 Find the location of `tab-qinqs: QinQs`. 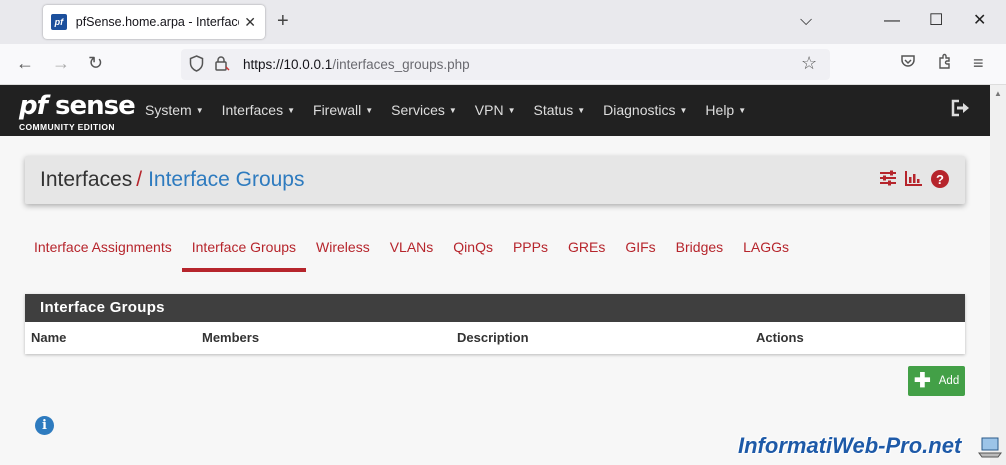

tab-qinqs: QinQs is located at coordinates (473, 253).